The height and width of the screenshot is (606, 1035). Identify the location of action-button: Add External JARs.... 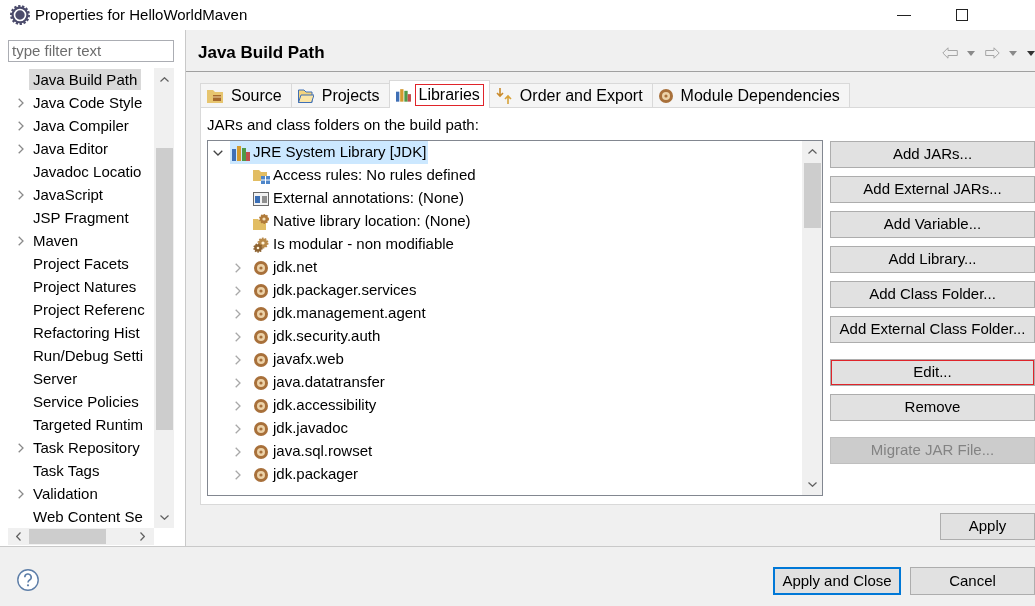
(932, 189).